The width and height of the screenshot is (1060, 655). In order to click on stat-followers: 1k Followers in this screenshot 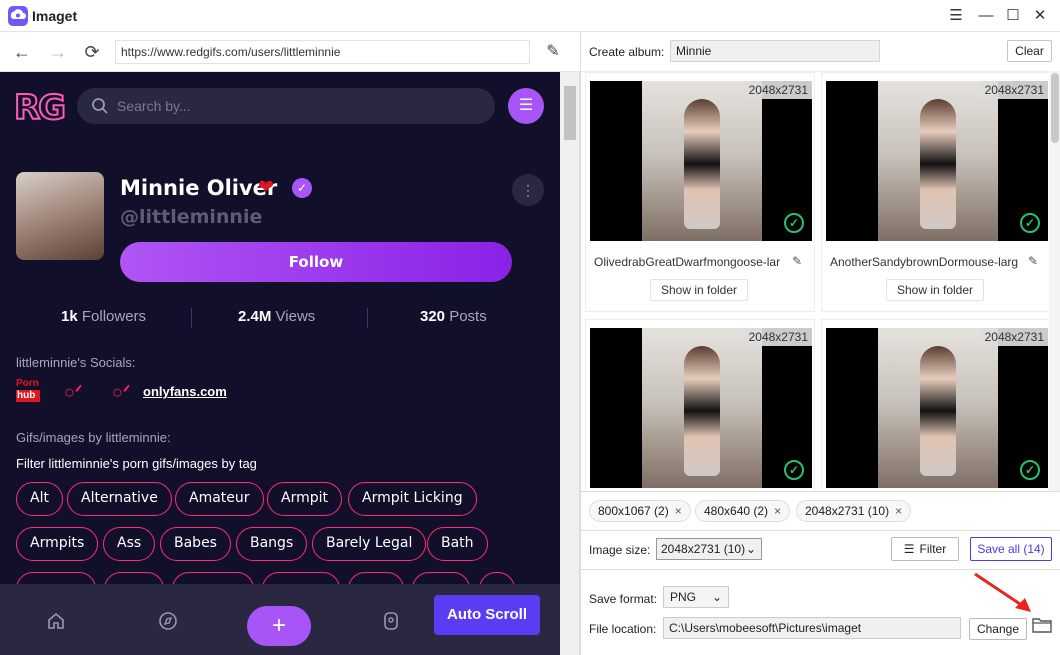, I will do `click(104, 316)`.